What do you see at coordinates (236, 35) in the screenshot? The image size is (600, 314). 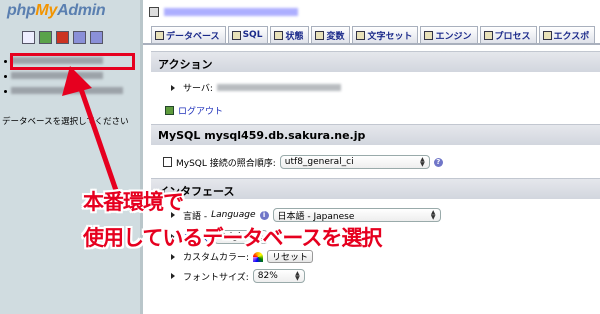 I see `sql-icon` at bounding box center [236, 35].